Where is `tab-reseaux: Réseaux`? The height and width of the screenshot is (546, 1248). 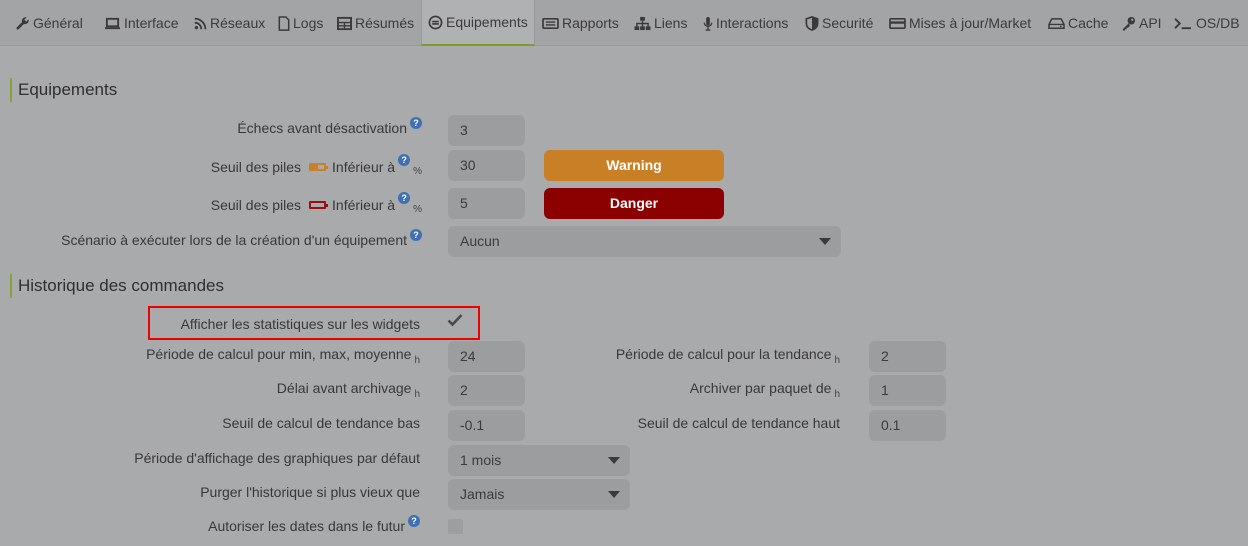 tab-reseaux: Réseaux is located at coordinates (229, 23).